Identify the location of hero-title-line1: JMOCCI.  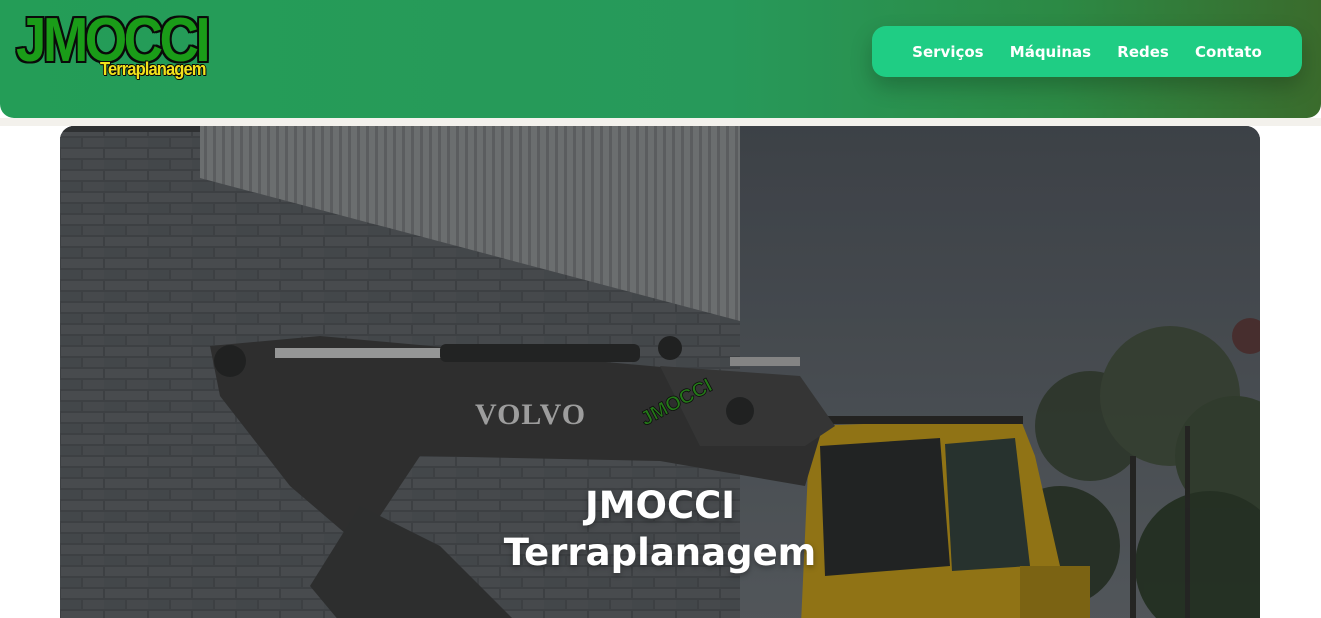
(660, 505).